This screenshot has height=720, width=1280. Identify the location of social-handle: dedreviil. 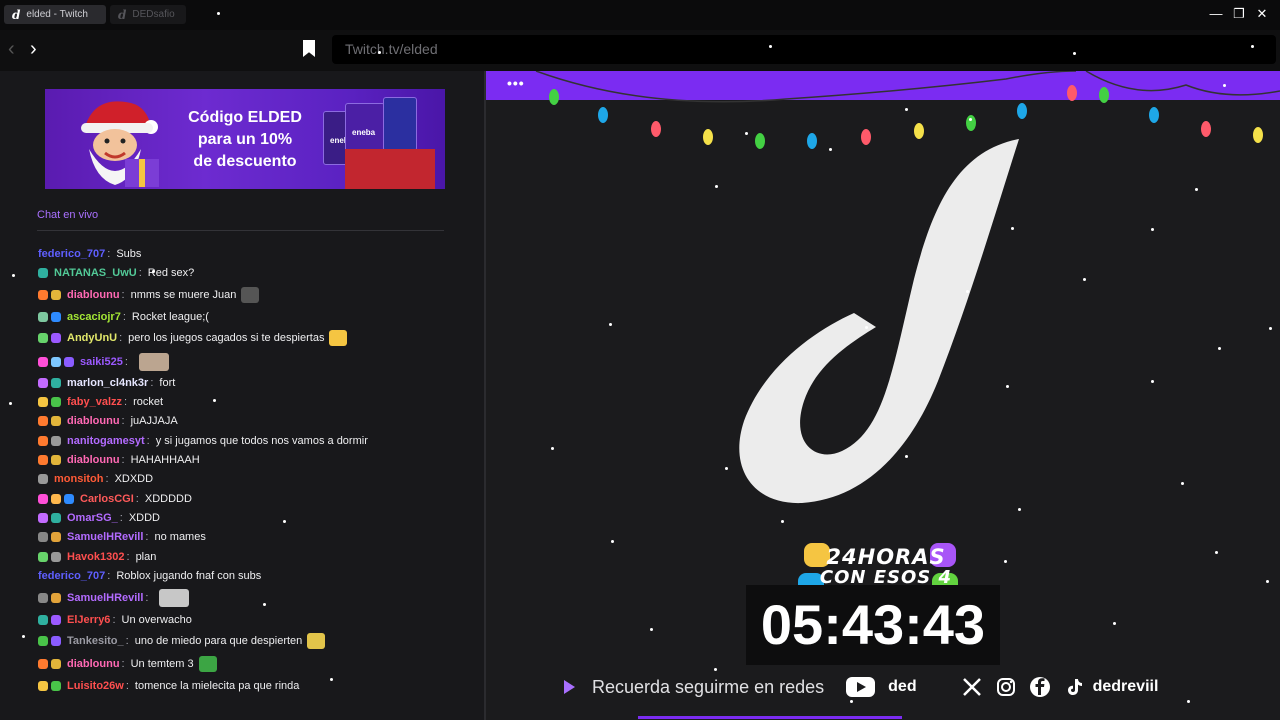
(1125, 686).